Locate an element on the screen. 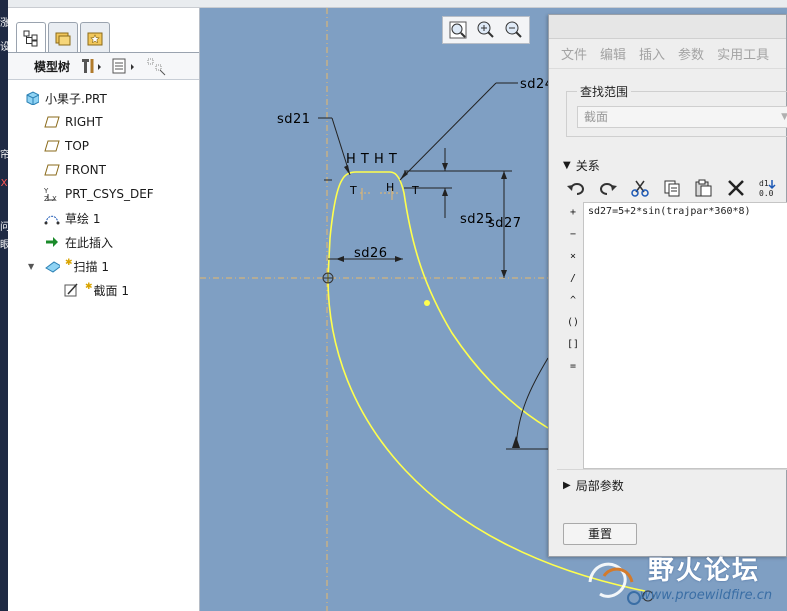 The width and height of the screenshot is (787, 611). dim-sd27: sd27 is located at coordinates (505, 223).